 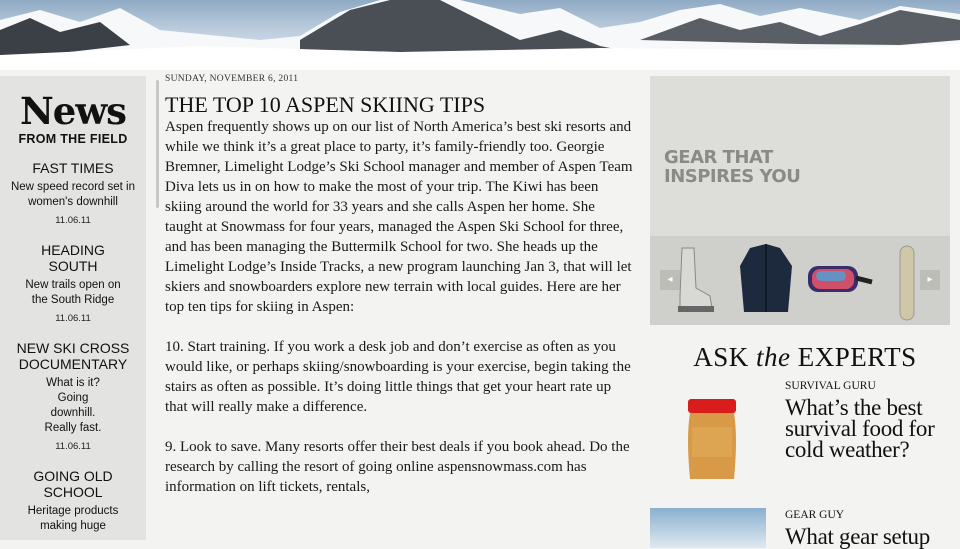 What do you see at coordinates (73, 356) in the screenshot?
I see `news-item-heading: NEW SKI CROSS DOCUMENTARY` at bounding box center [73, 356].